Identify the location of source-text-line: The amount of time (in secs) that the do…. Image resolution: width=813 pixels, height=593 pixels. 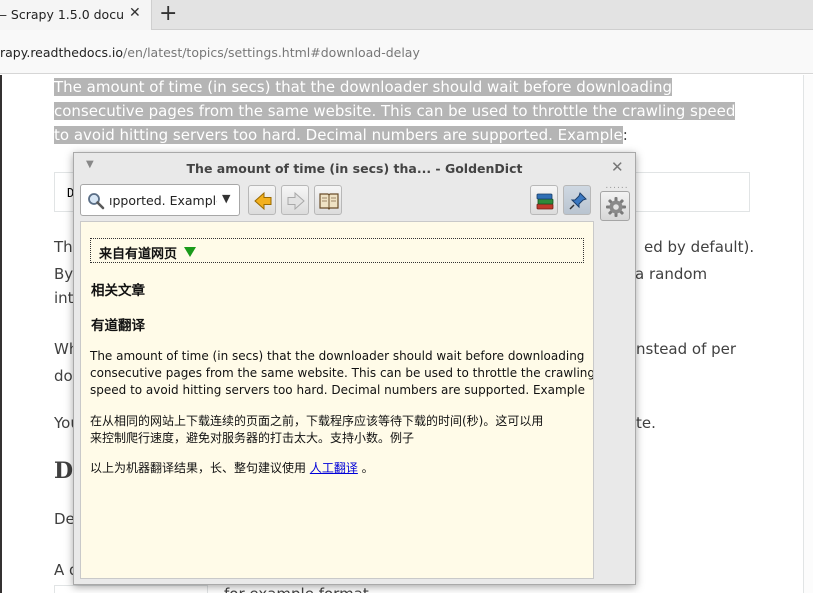
(337, 356).